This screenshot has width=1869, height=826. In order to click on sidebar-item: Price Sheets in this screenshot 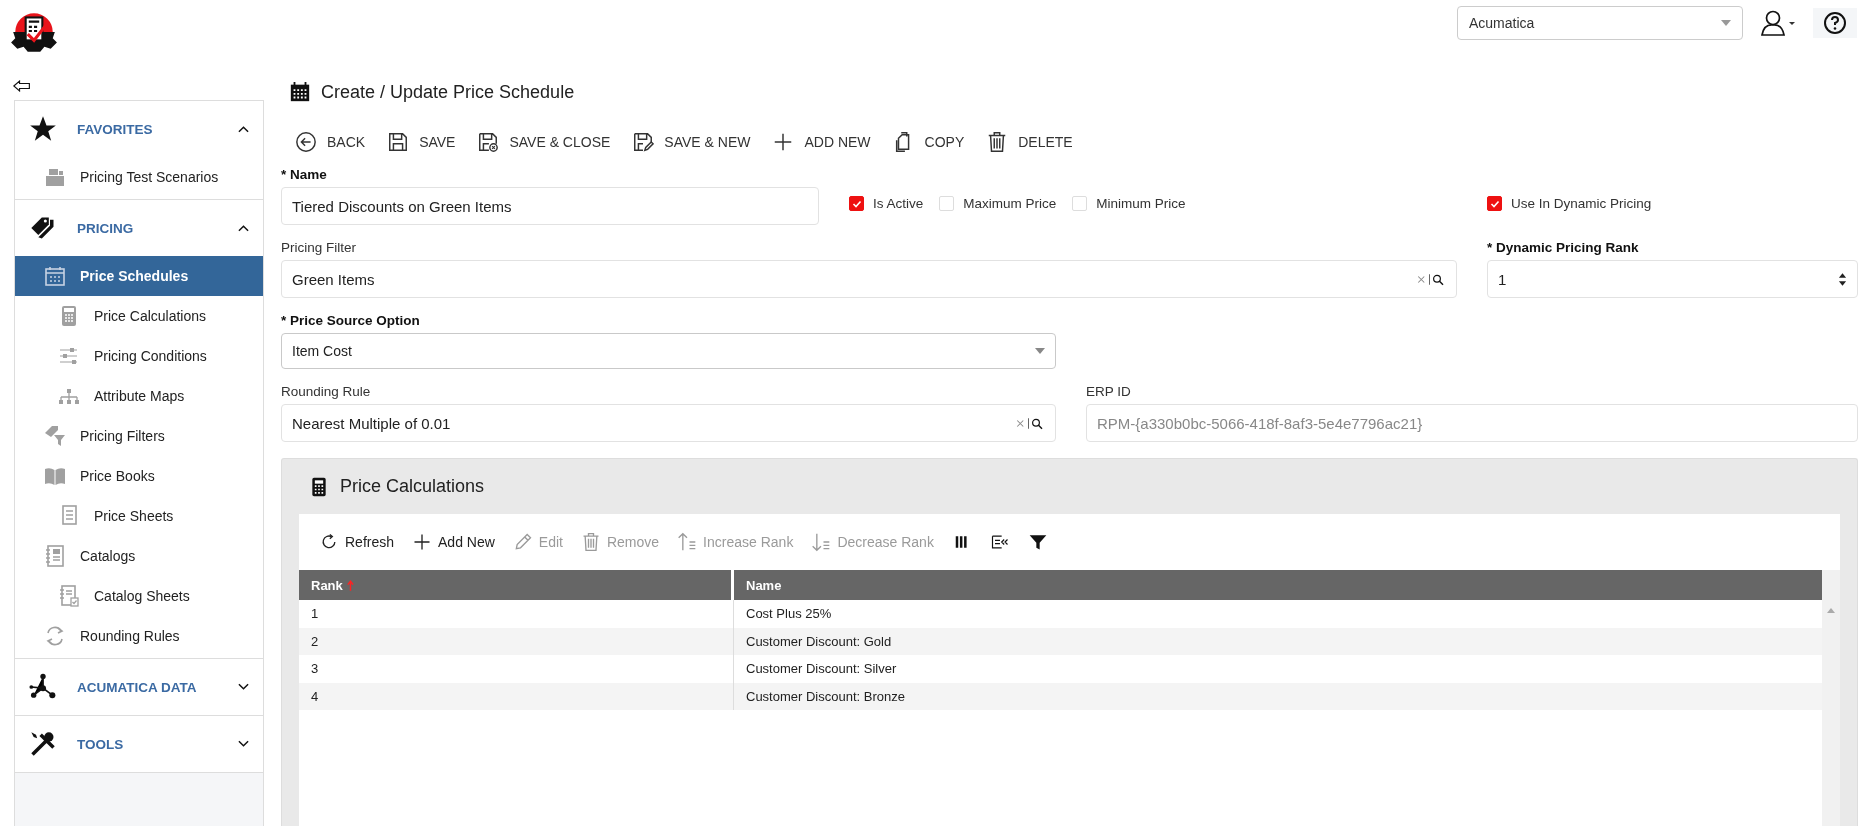, I will do `click(139, 516)`.